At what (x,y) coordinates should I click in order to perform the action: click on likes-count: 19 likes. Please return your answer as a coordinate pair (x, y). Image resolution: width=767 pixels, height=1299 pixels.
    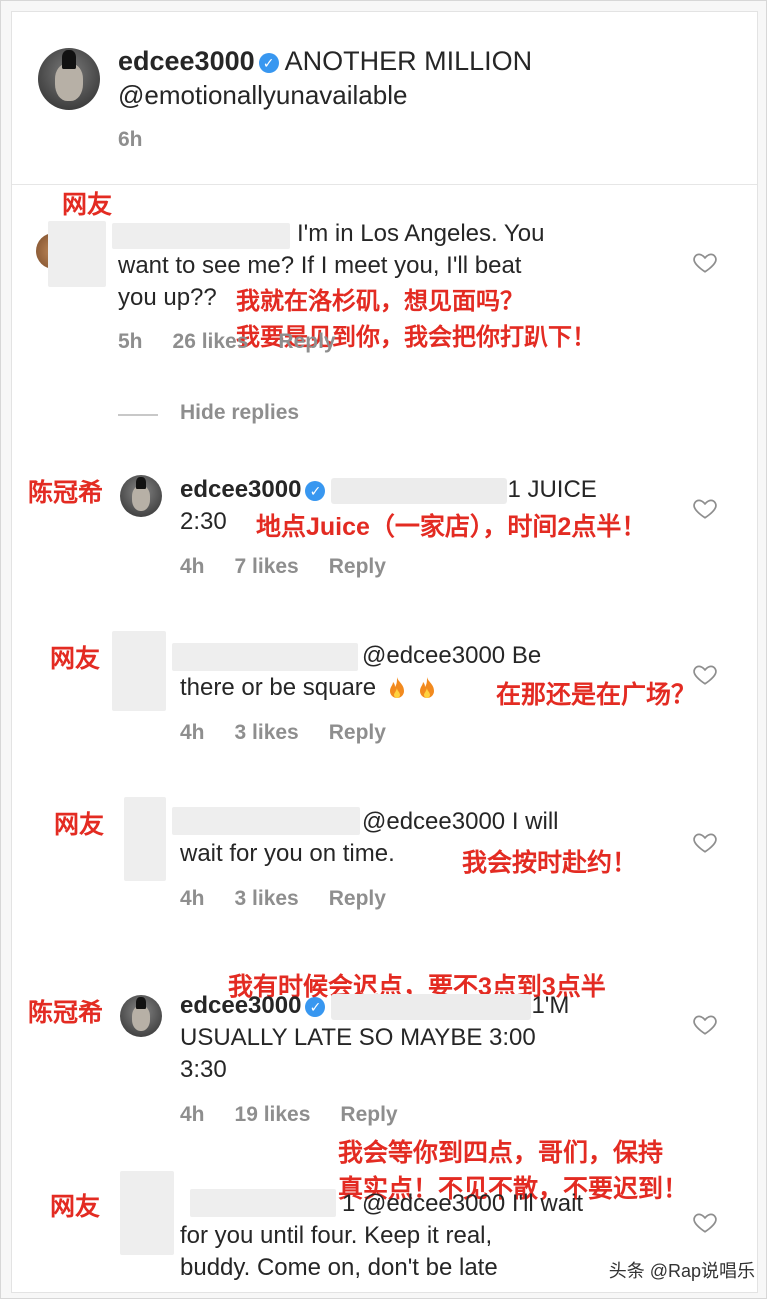
    Looking at the image, I should click on (273, 1114).